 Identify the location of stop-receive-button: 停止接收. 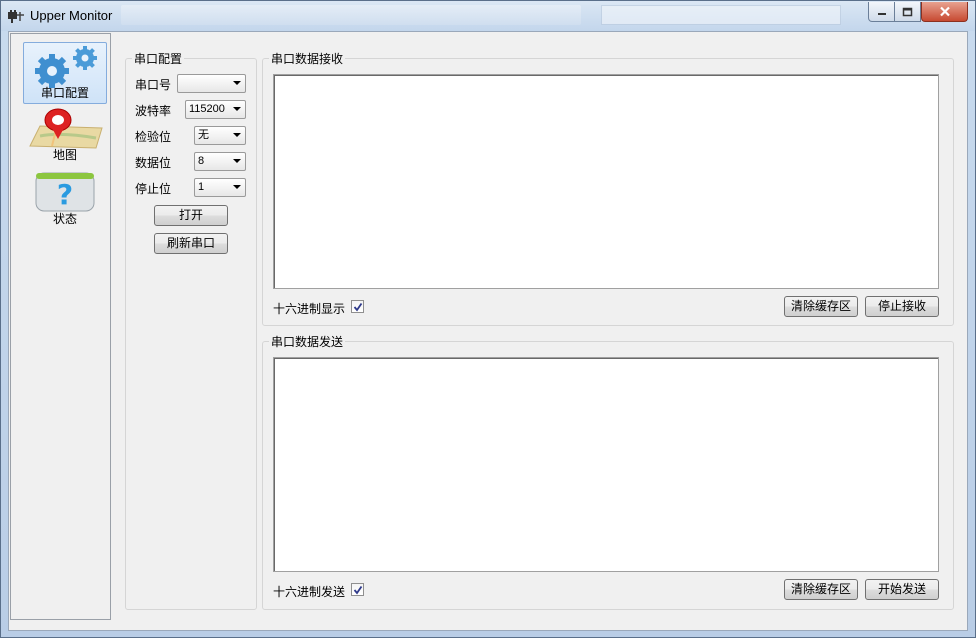
(902, 306).